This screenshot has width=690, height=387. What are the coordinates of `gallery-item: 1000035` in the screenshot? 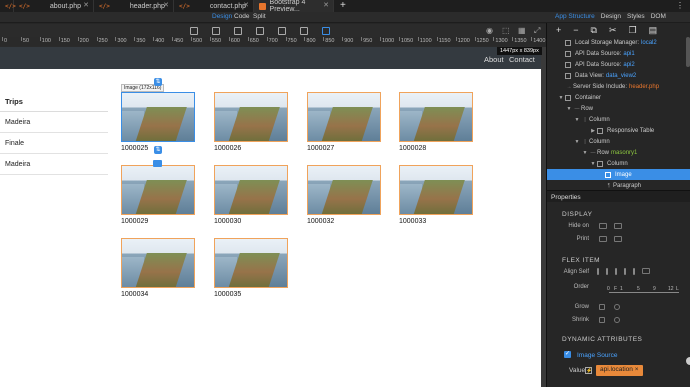 It's located at (251, 268).